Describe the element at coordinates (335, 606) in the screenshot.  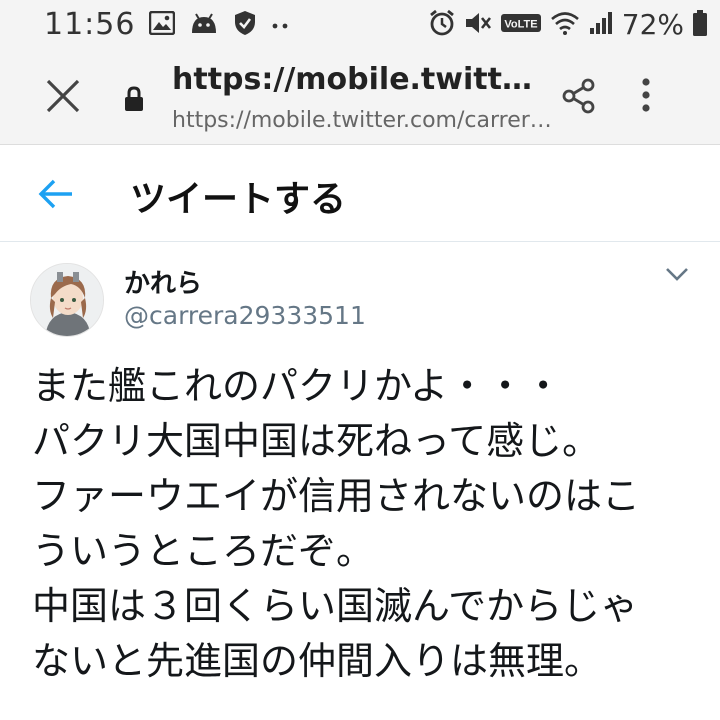
I see `tweet-line: 中国は３回くらい国滅んでからじゃ` at that location.